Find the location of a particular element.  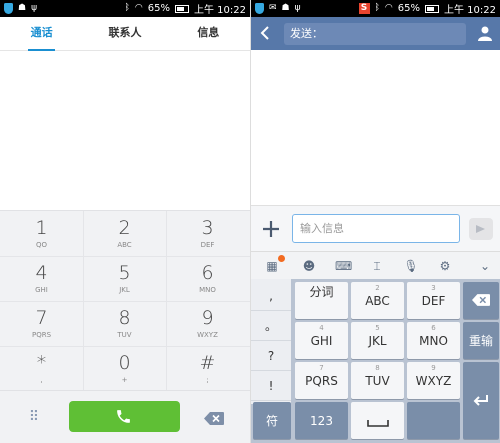

dial-key-1: 1 QO is located at coordinates (41, 233).